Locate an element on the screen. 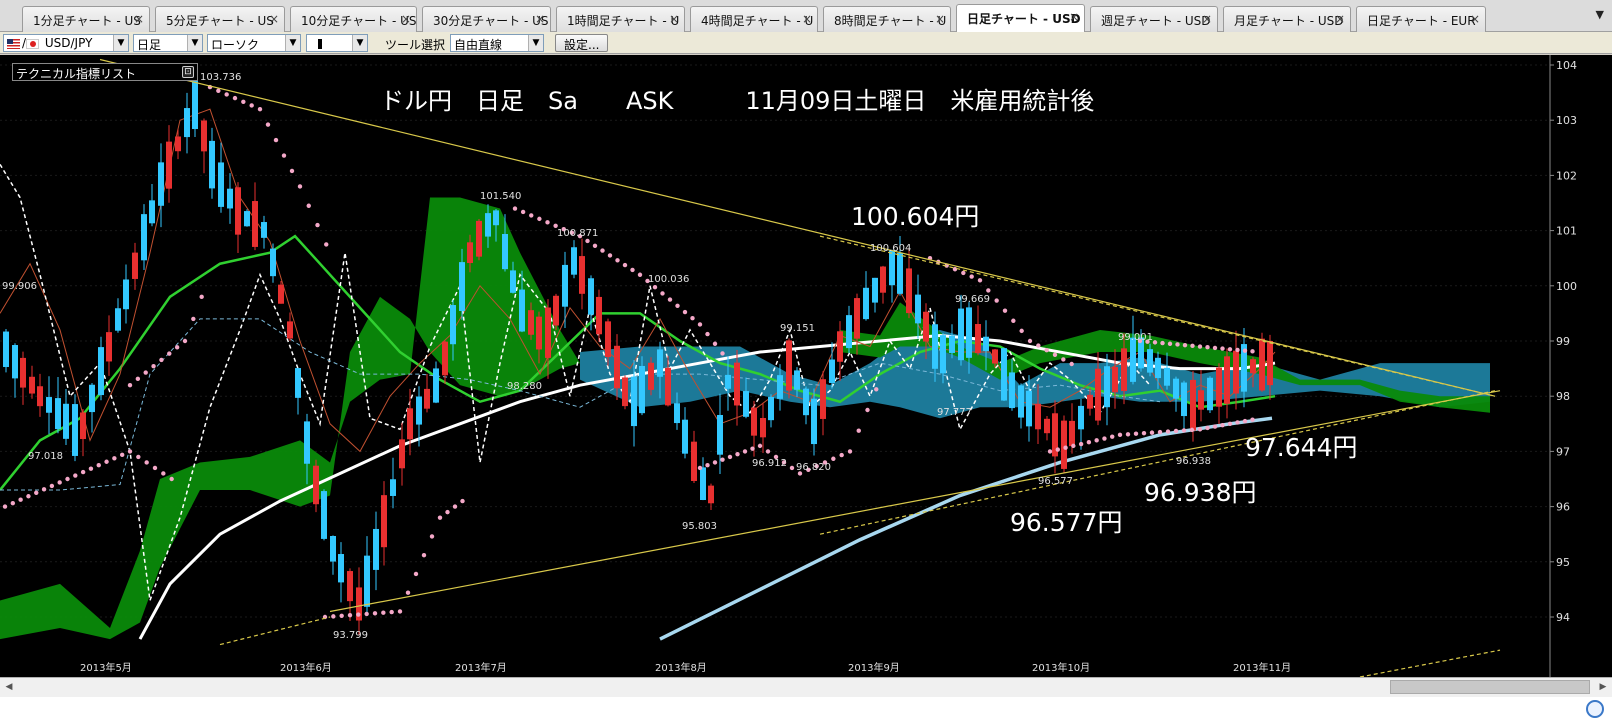 The height and width of the screenshot is (727, 1612). chart-type-select: ローソク ▼ is located at coordinates (254, 43).